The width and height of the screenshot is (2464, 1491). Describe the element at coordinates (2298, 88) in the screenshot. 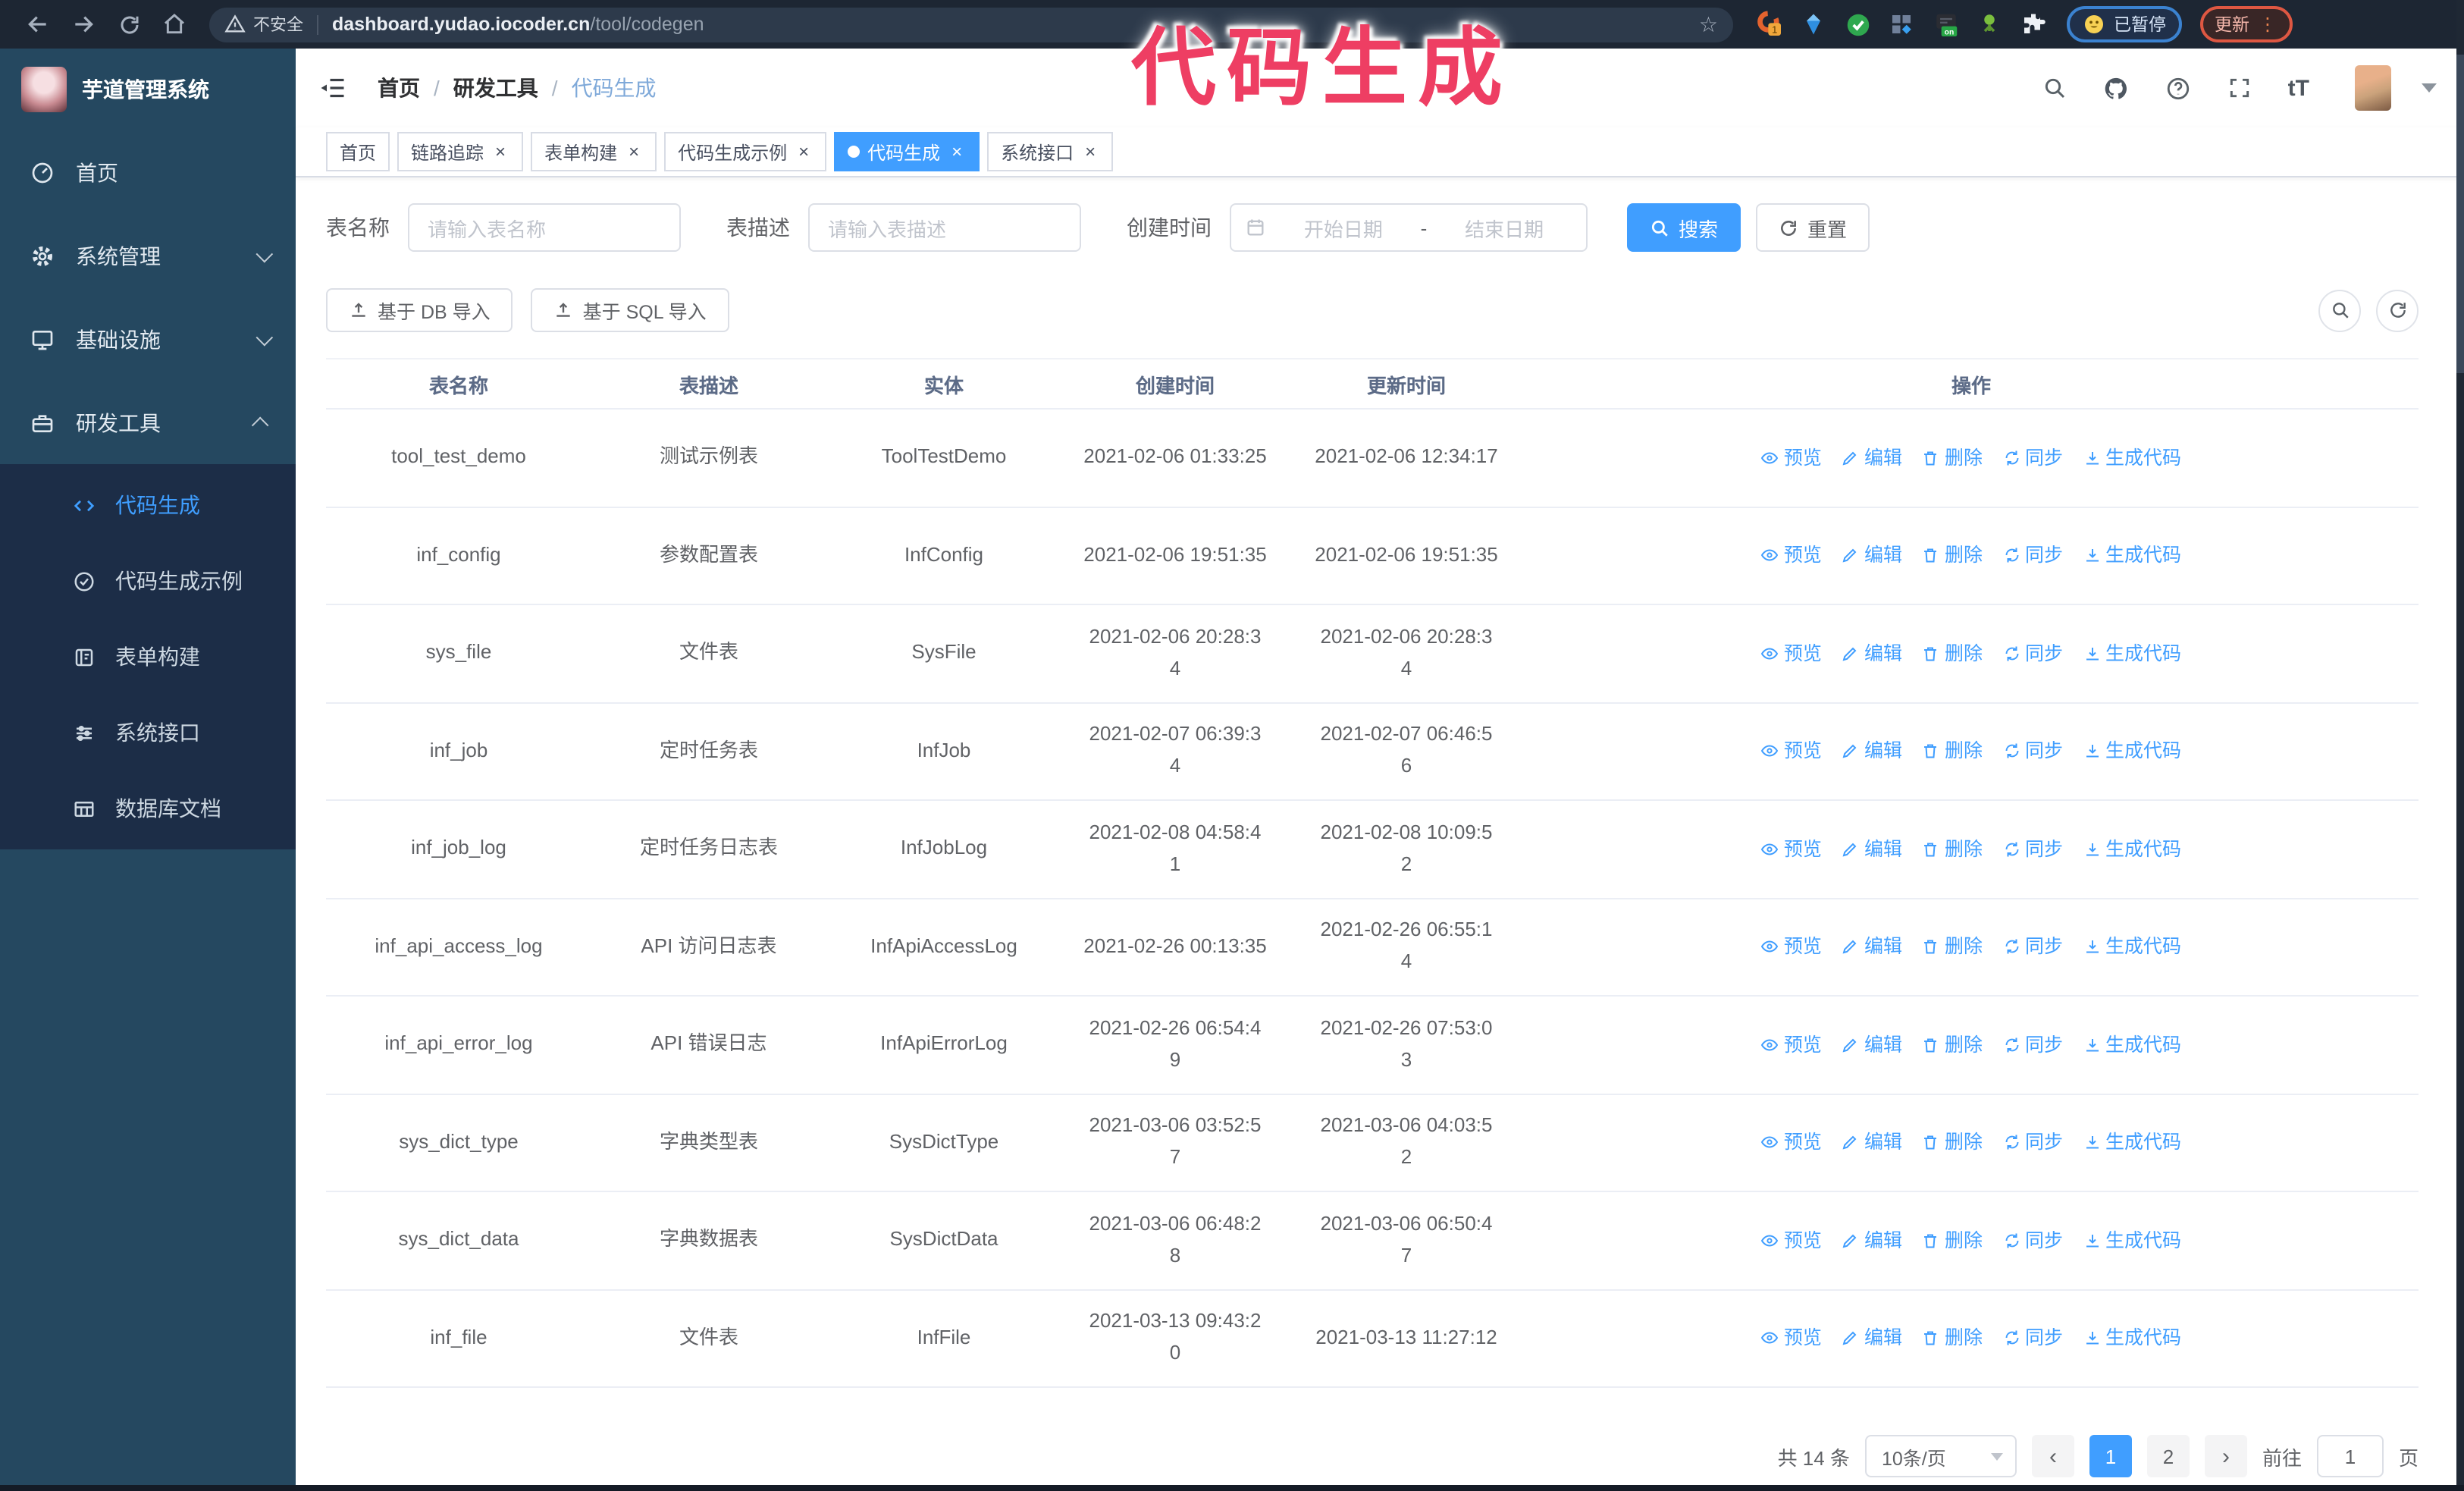

I see `font-size-button: tT` at that location.